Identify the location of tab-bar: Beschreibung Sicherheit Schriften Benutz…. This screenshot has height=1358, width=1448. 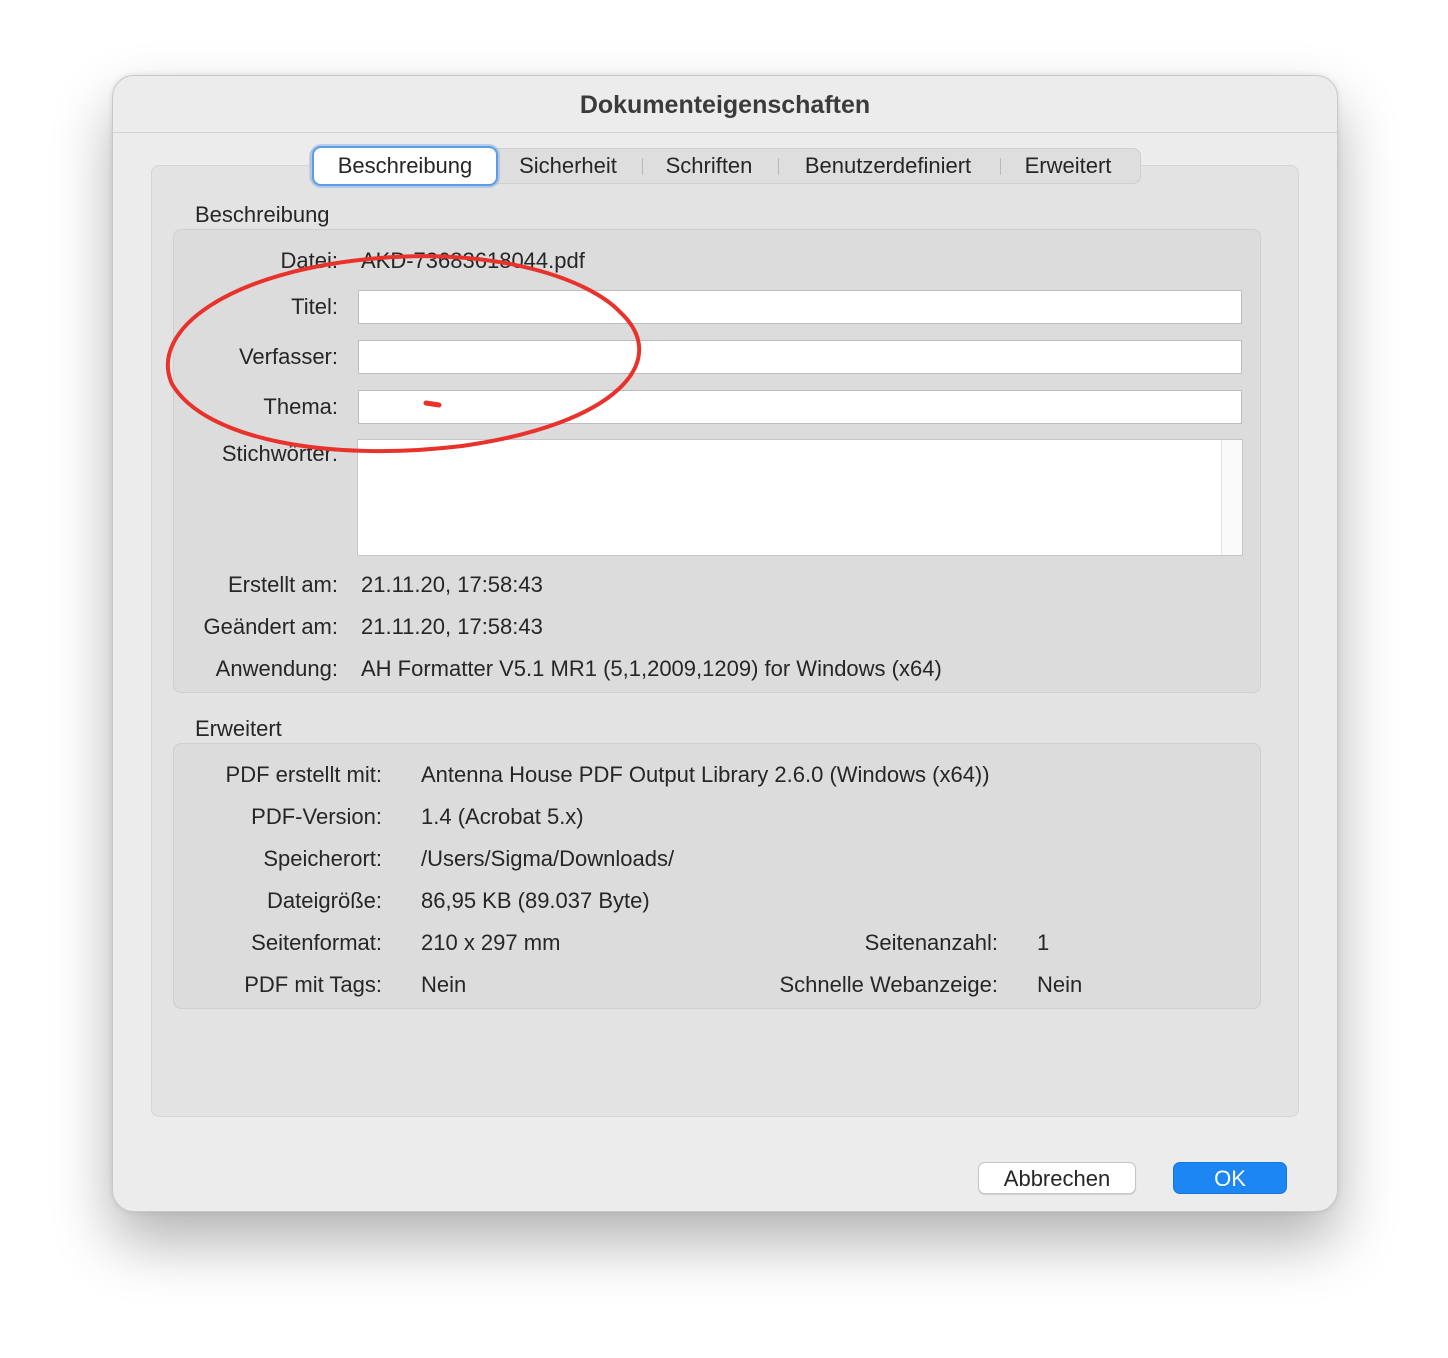
(725, 166).